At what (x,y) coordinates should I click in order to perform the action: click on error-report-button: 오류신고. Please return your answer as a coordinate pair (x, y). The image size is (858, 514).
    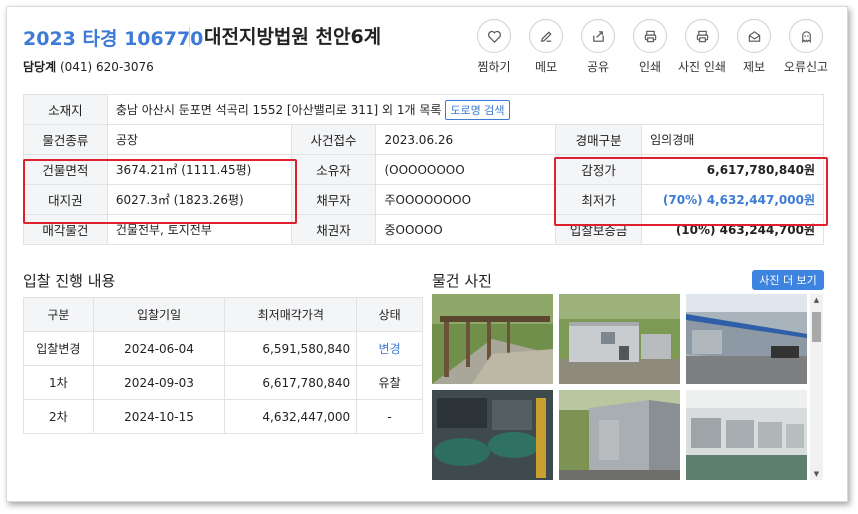
    Looking at the image, I should click on (806, 47).